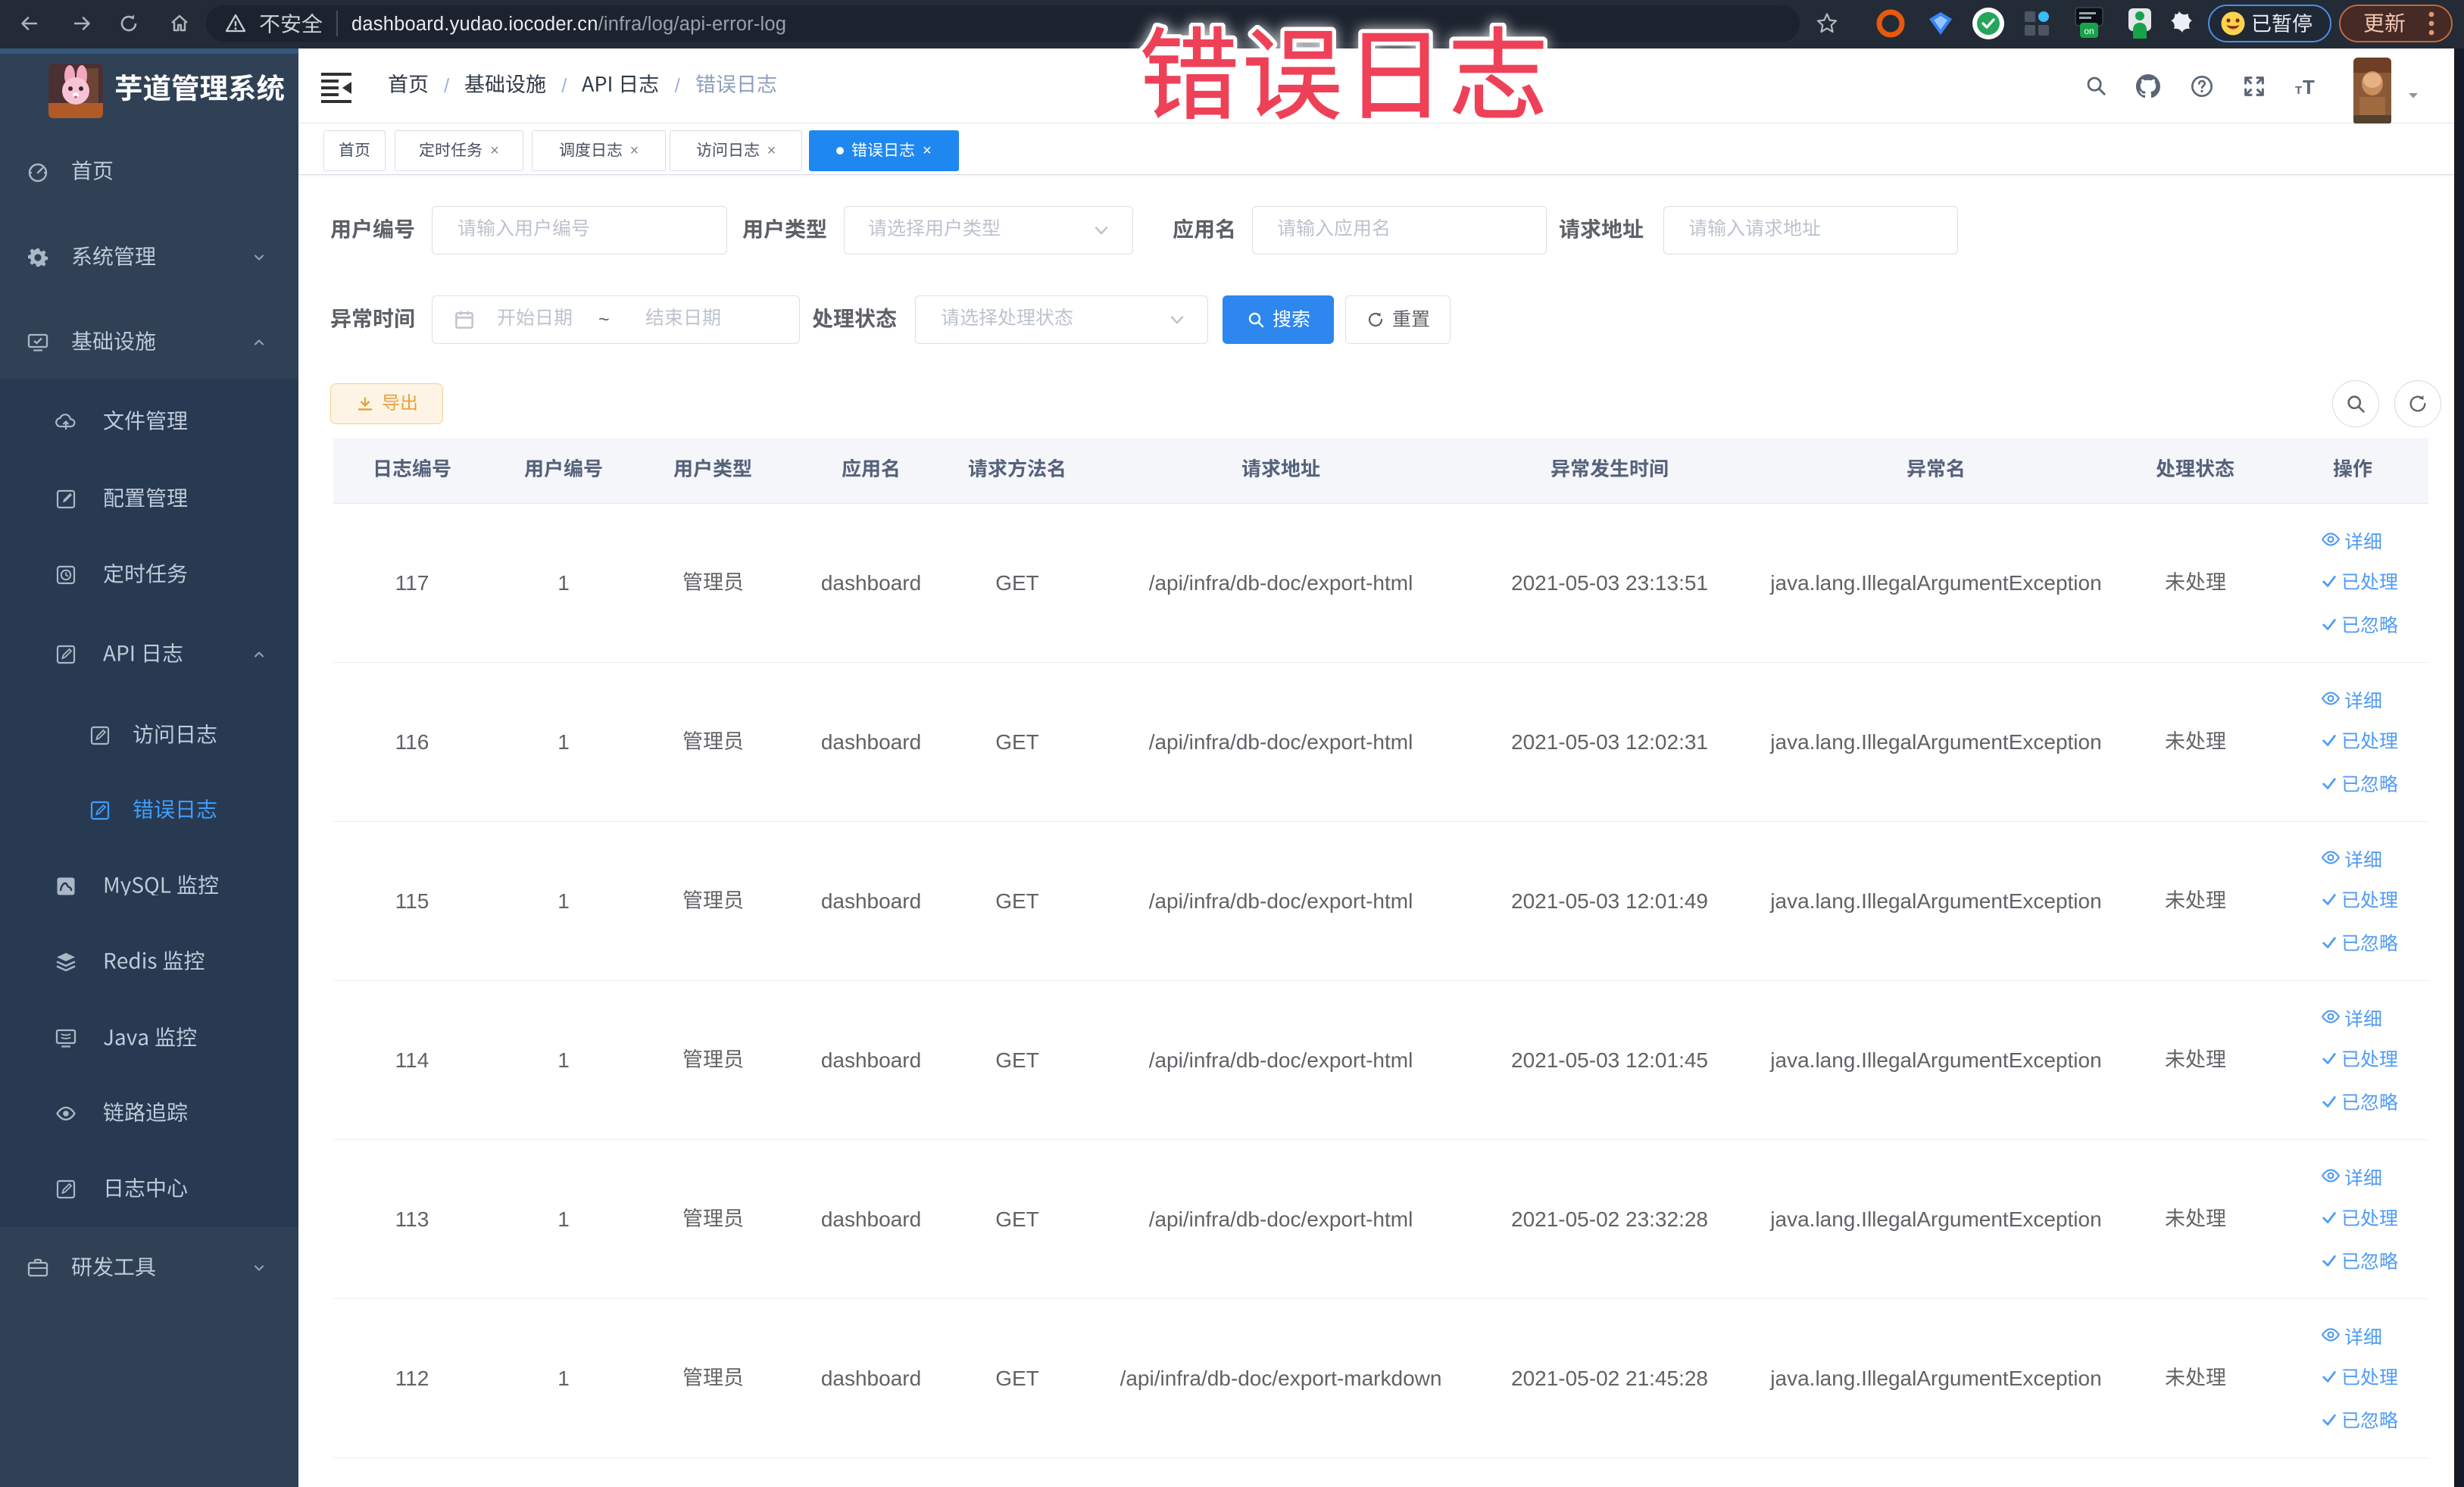 The width and height of the screenshot is (2464, 1487). What do you see at coordinates (2089, 31) in the screenshot?
I see `svg-text: on` at bounding box center [2089, 31].